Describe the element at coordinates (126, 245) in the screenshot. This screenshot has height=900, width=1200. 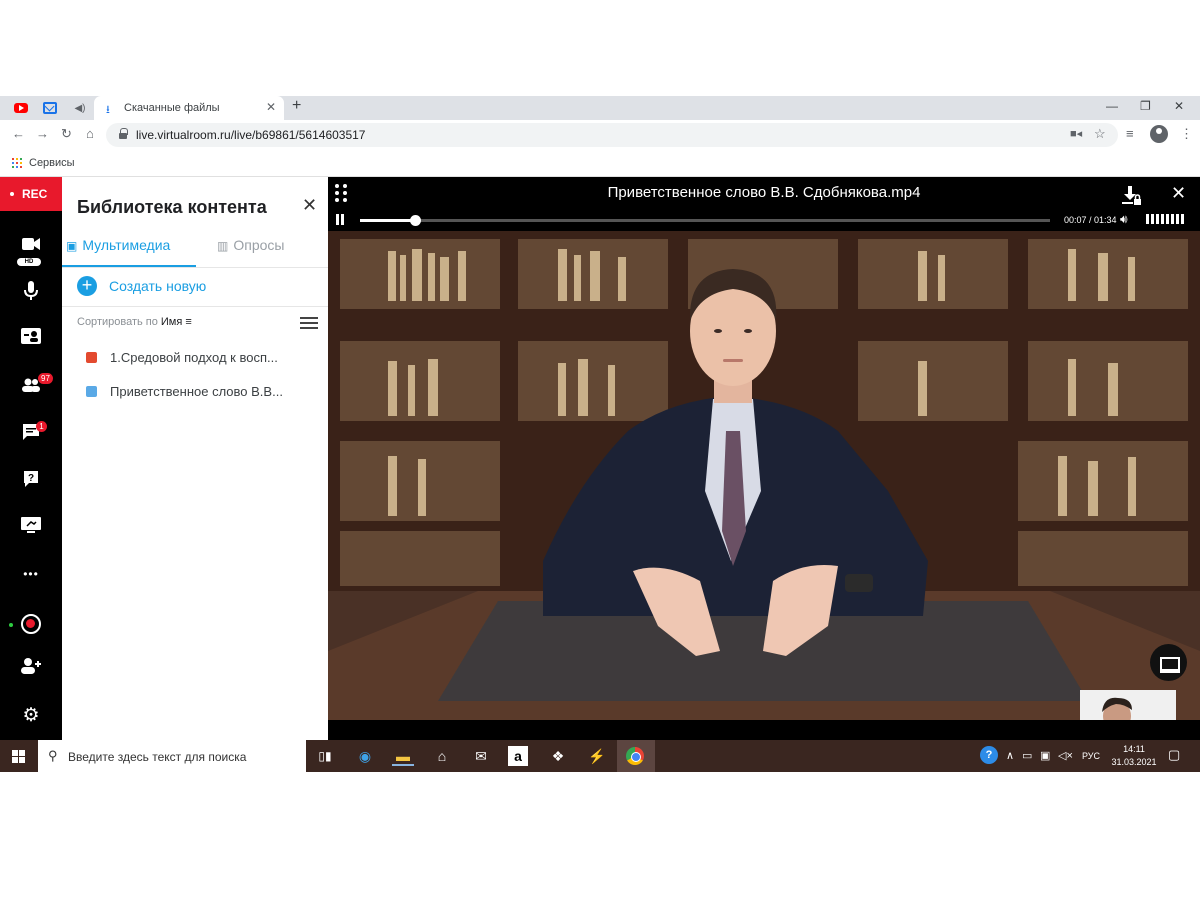
I see `tab-multimedia-label: Мультимедиа` at that location.